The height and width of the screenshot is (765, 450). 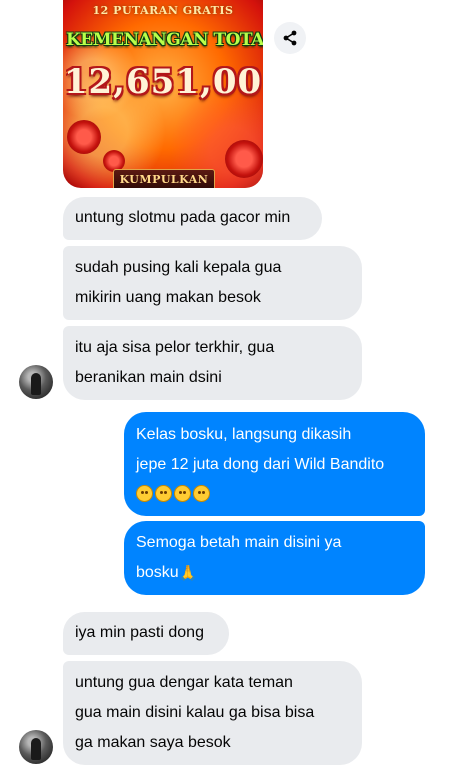 I want to click on message-bubble-outgoing: Semoga betah main disini ya bosku🙏, so click(x=274, y=558).